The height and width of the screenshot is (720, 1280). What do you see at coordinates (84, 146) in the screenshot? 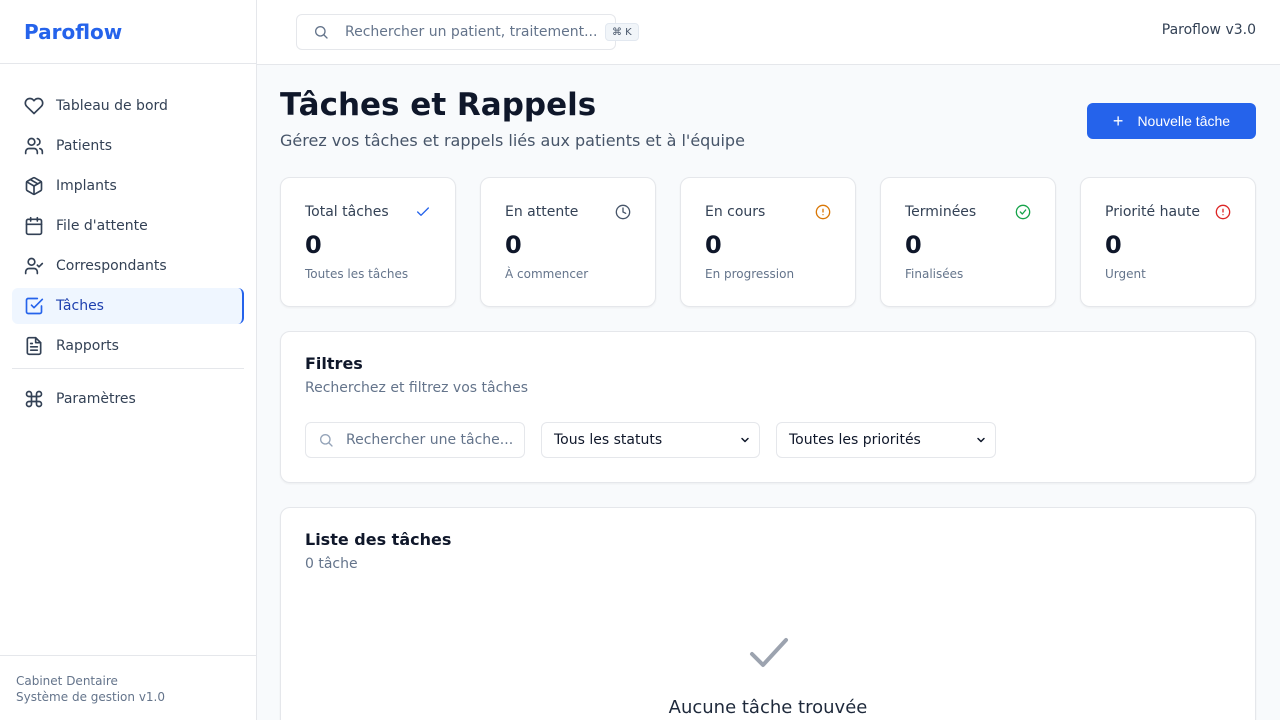
I see `sidebar-item-label: Patients` at bounding box center [84, 146].